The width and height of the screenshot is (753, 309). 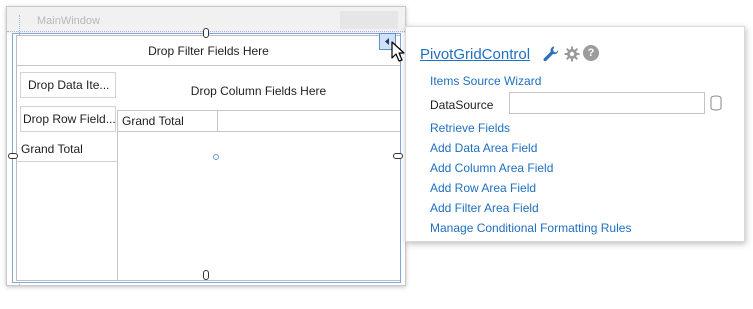 What do you see at coordinates (572, 54) in the screenshot?
I see `gear-icon` at bounding box center [572, 54].